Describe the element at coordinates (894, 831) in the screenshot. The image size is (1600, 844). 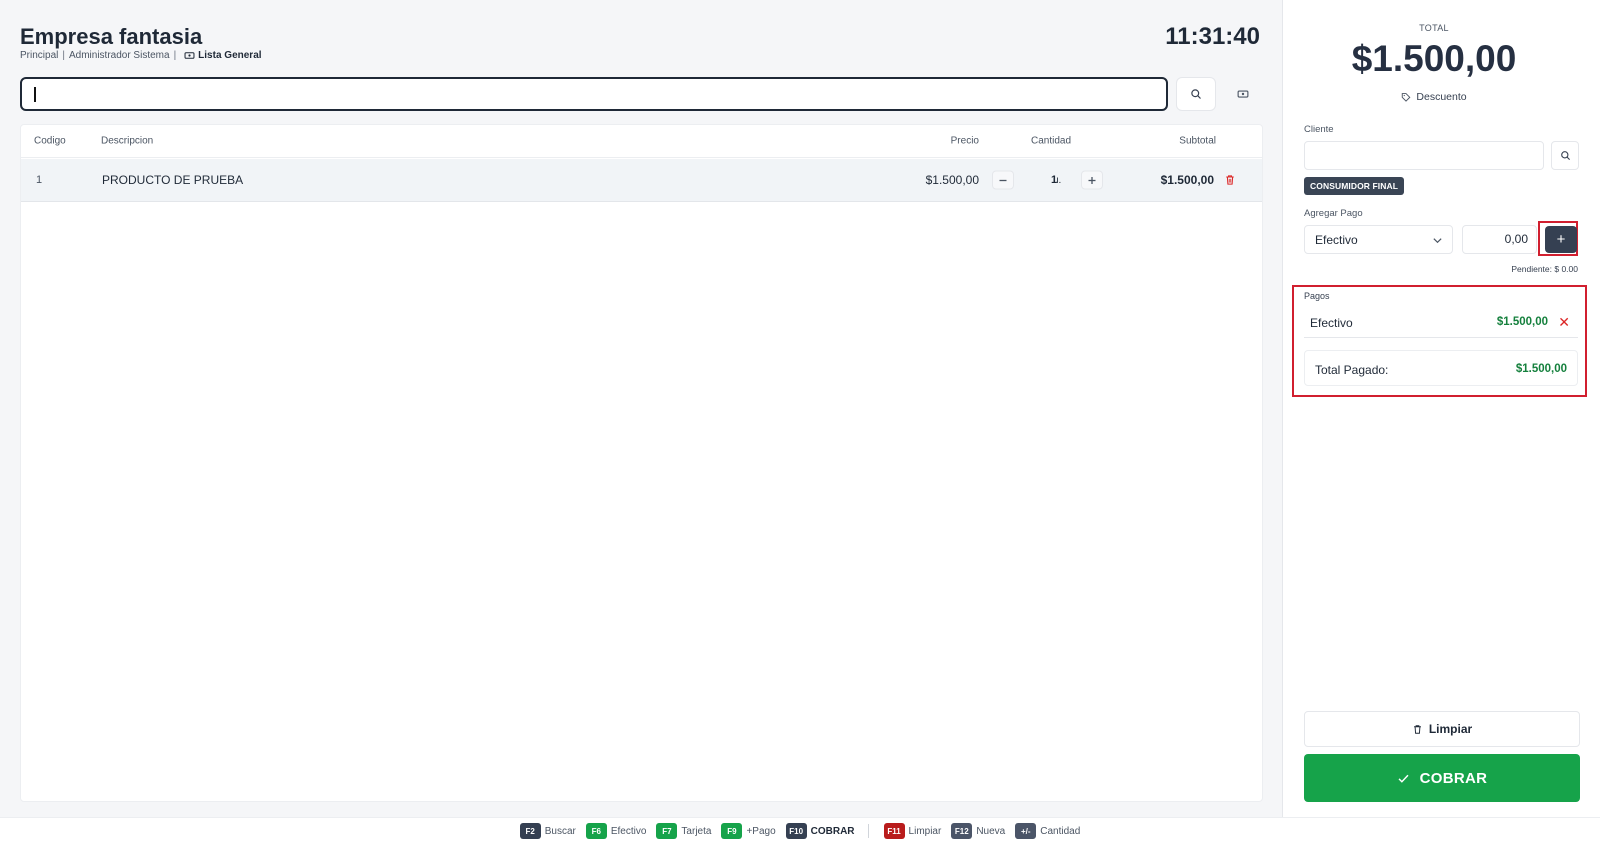
I see `key-badge: F11` at that location.